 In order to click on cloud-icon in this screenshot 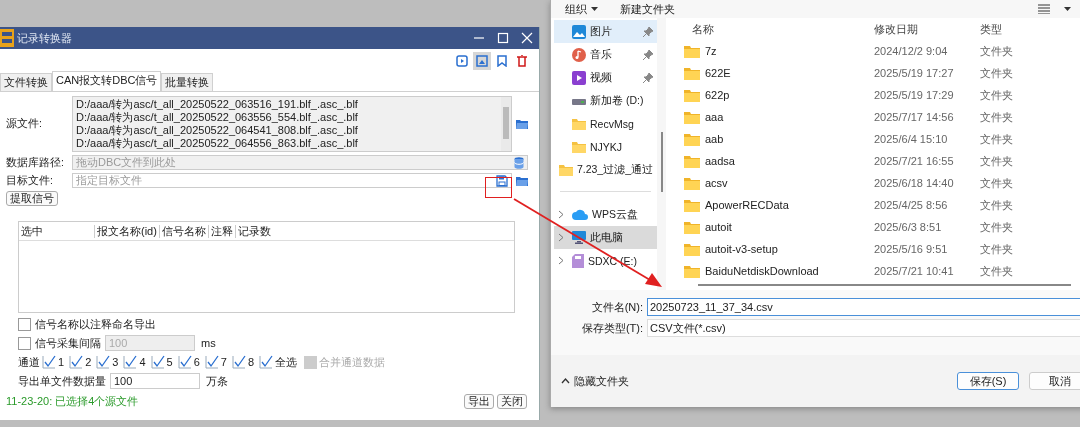, I will do `click(580, 214)`.